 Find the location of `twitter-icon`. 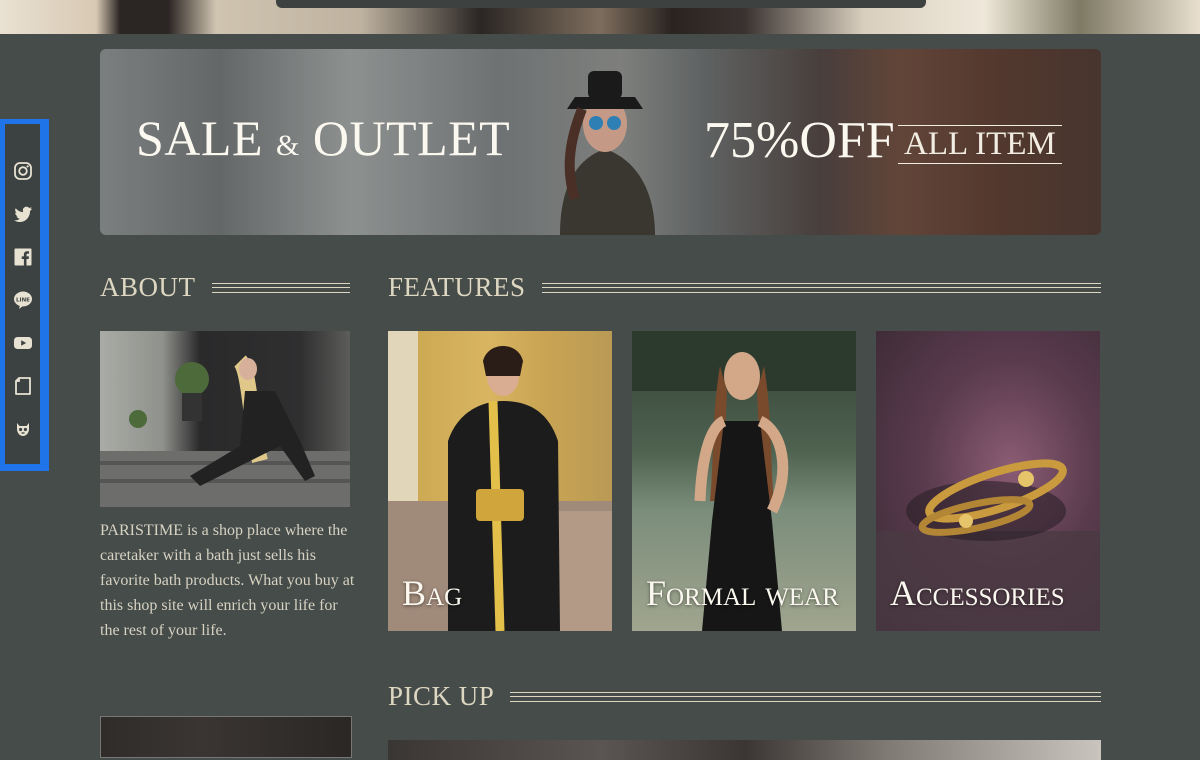

twitter-icon is located at coordinates (23, 214).